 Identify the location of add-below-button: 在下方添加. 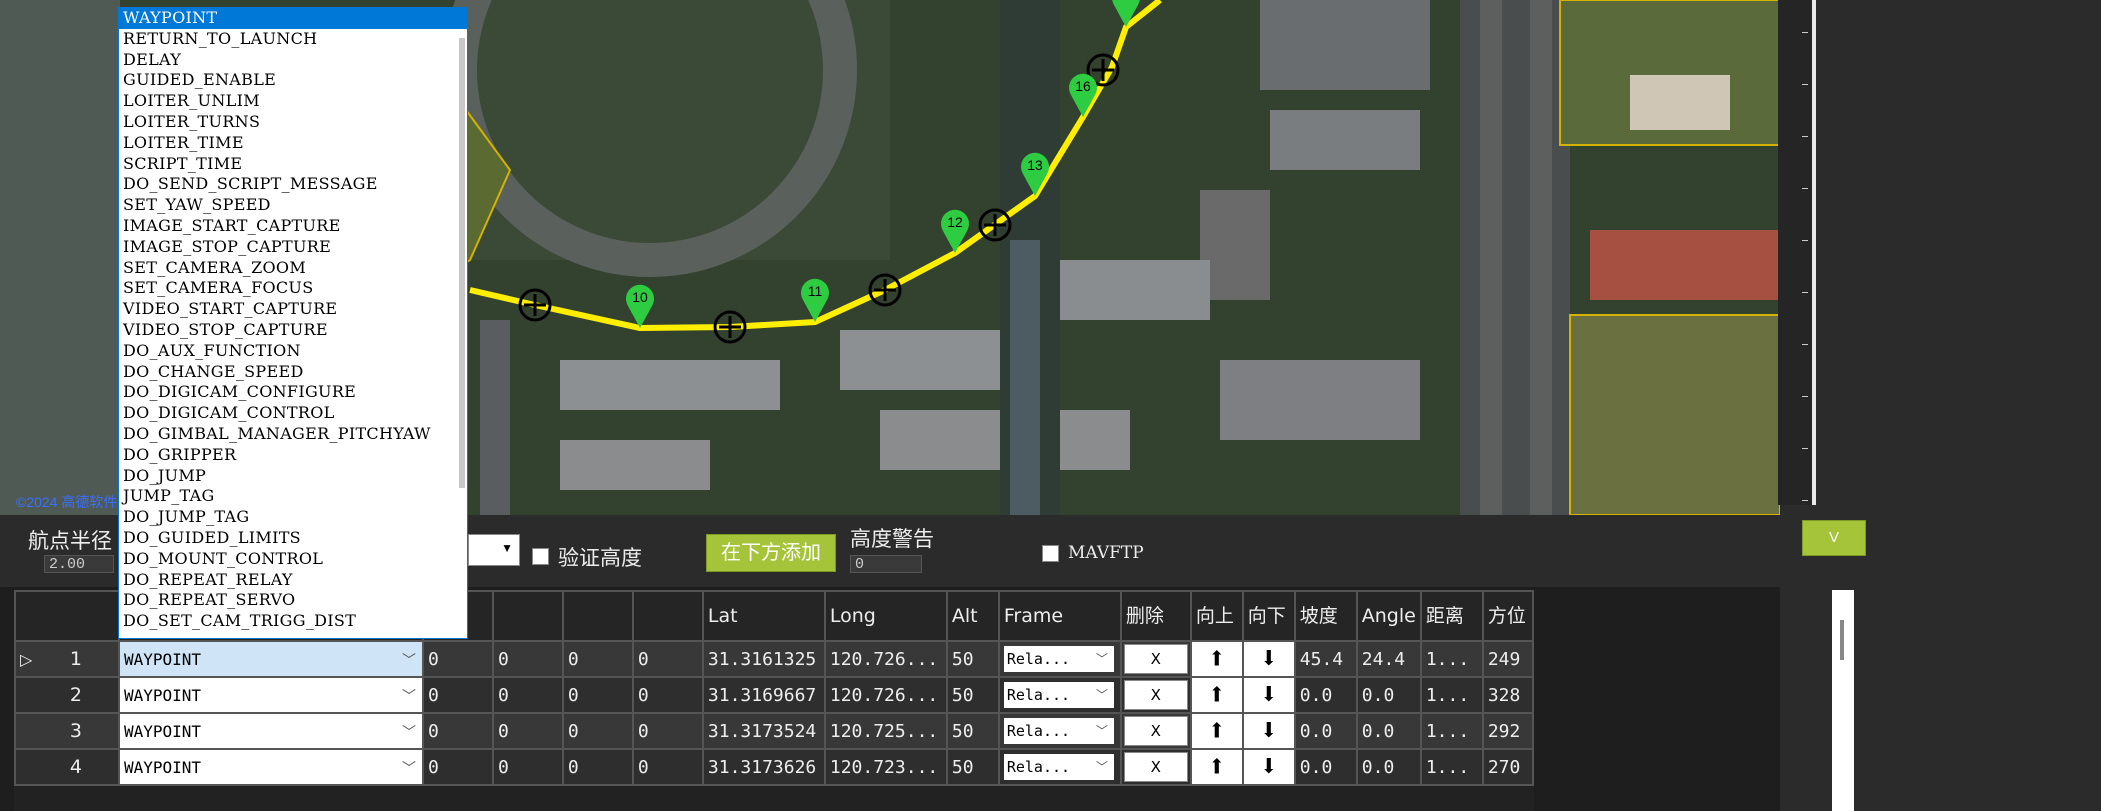
(771, 553).